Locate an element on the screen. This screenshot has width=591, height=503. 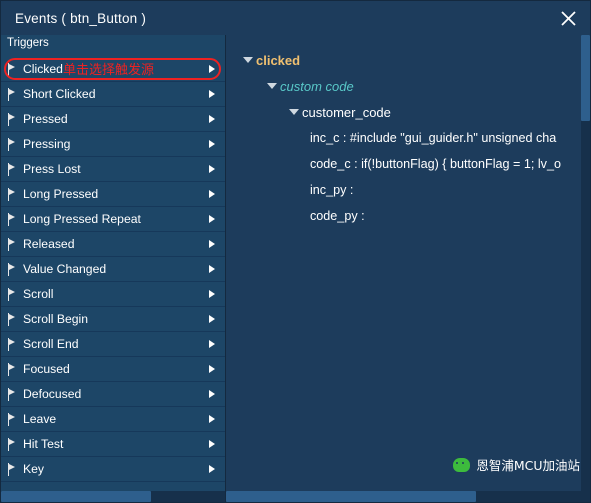
trigger-row: Scroll Begin is located at coordinates (113, 319).